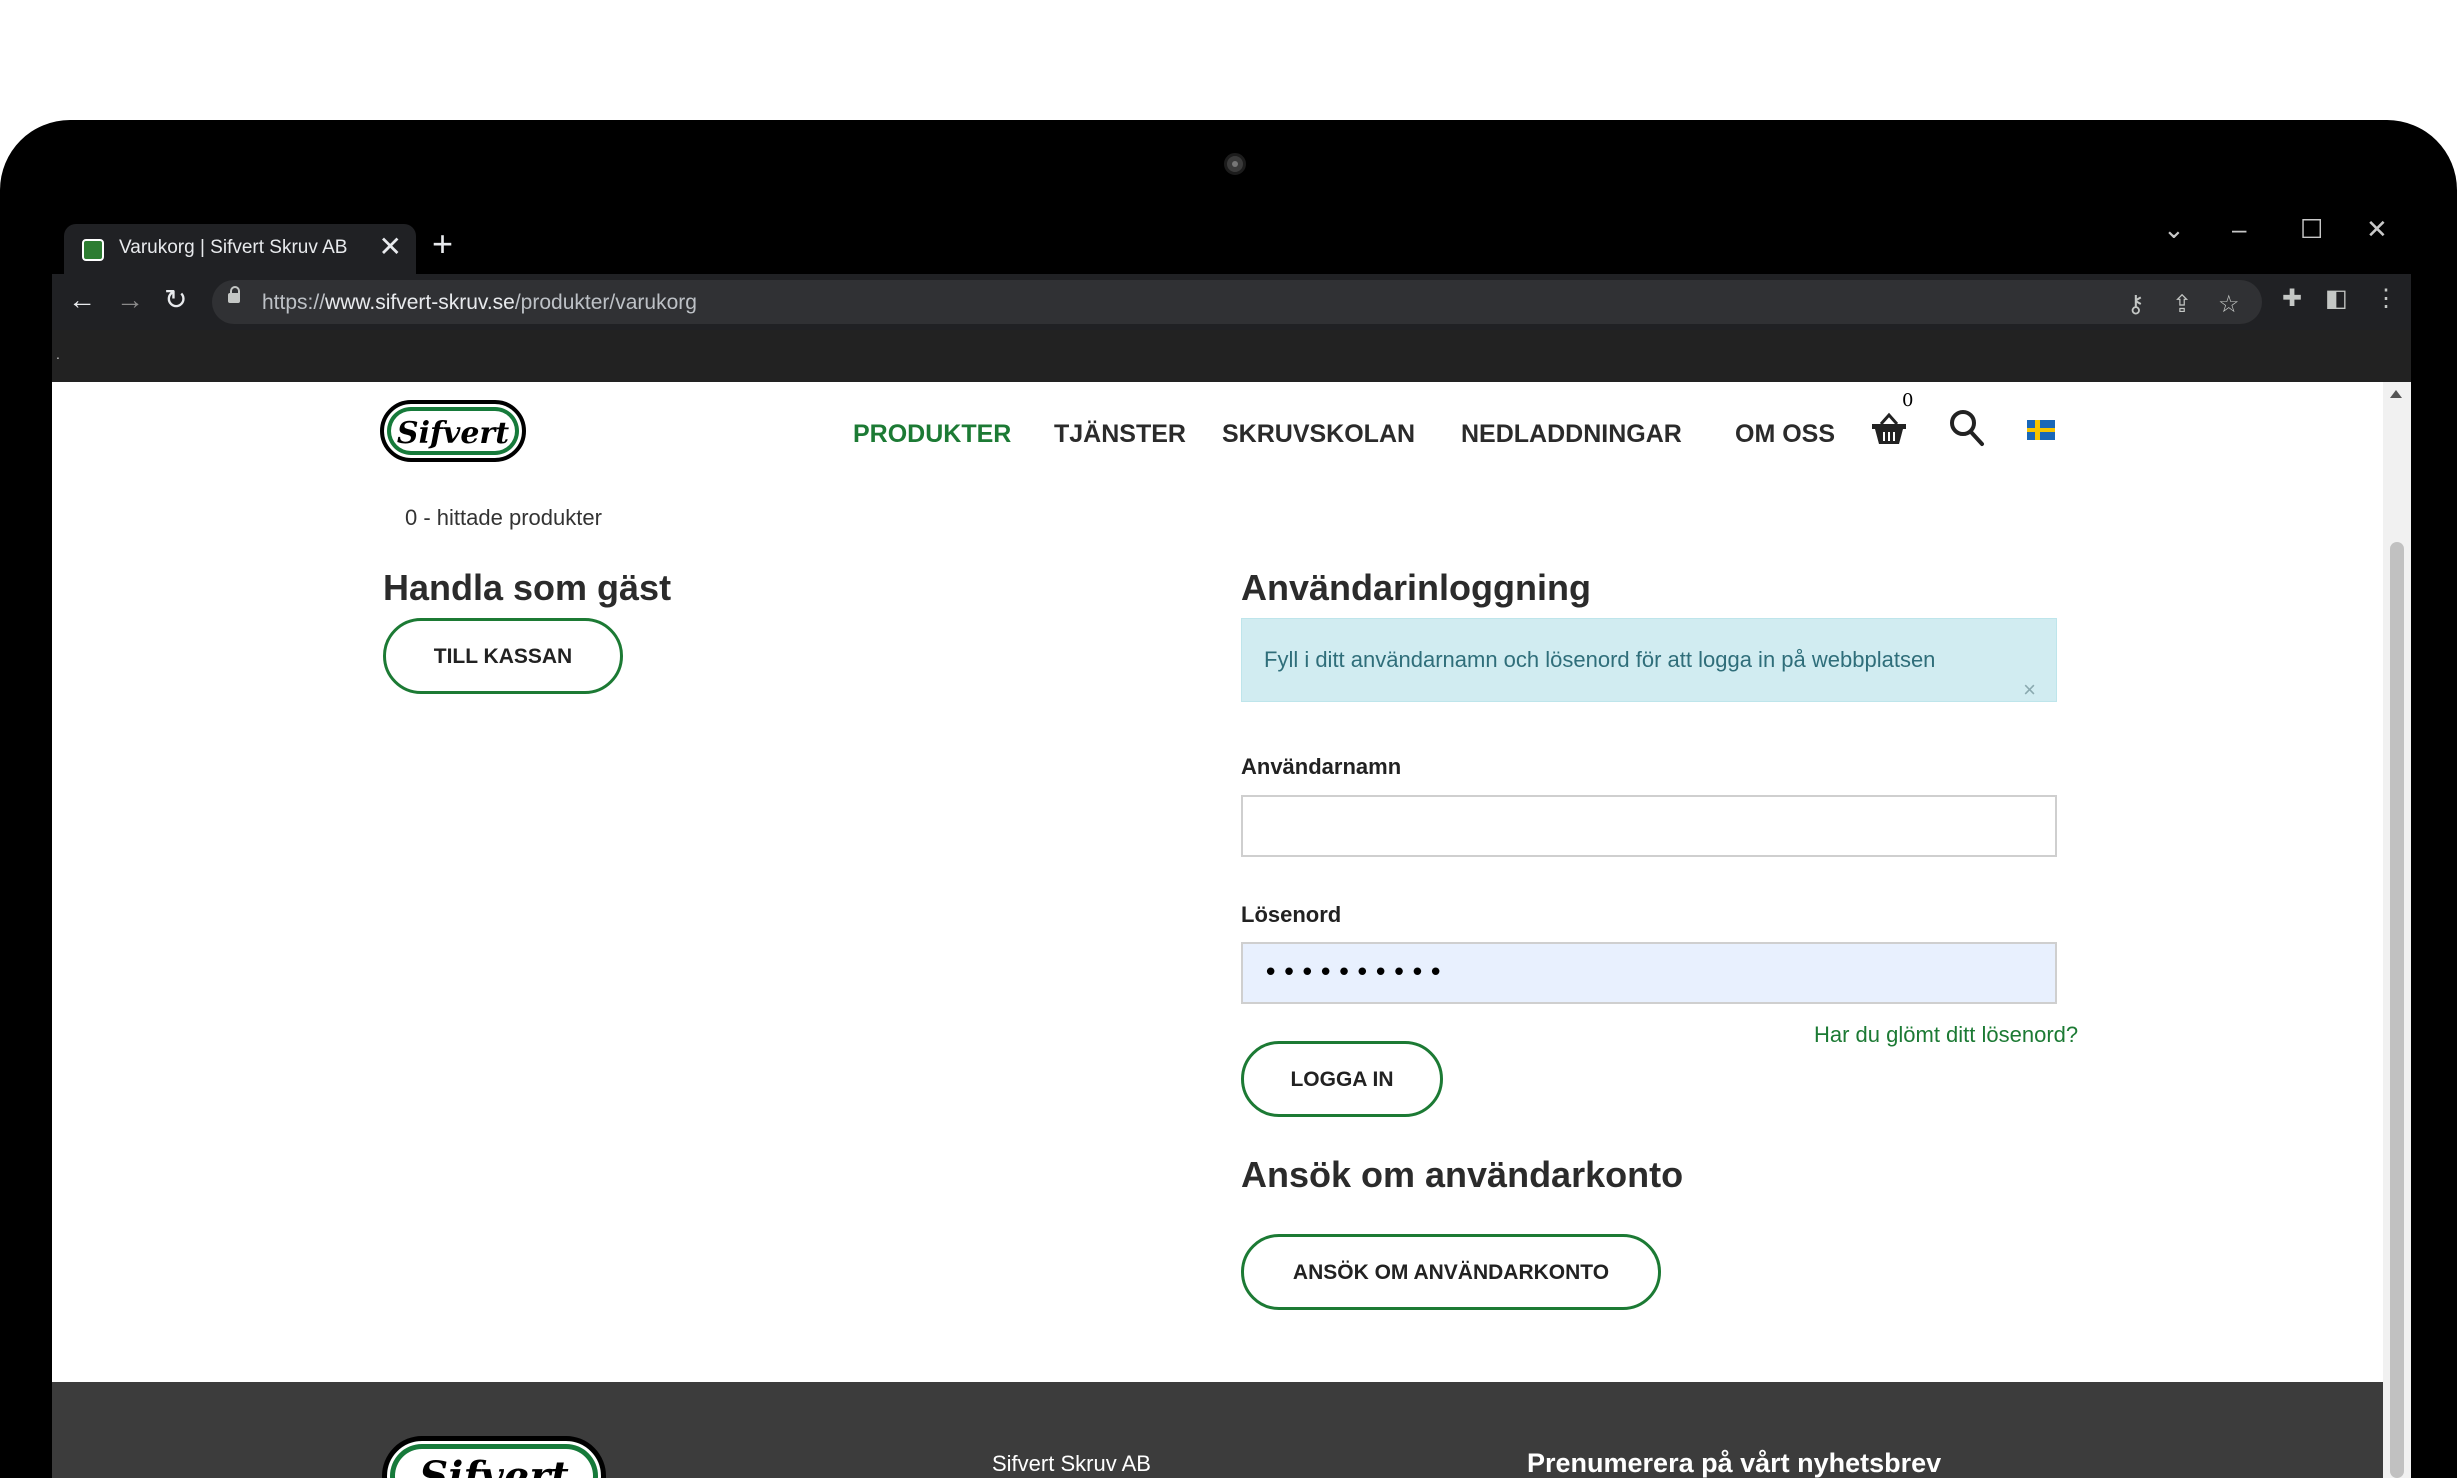 The width and height of the screenshot is (2457, 1478). I want to click on scroll-up-arrow-icon, so click(2396, 394).